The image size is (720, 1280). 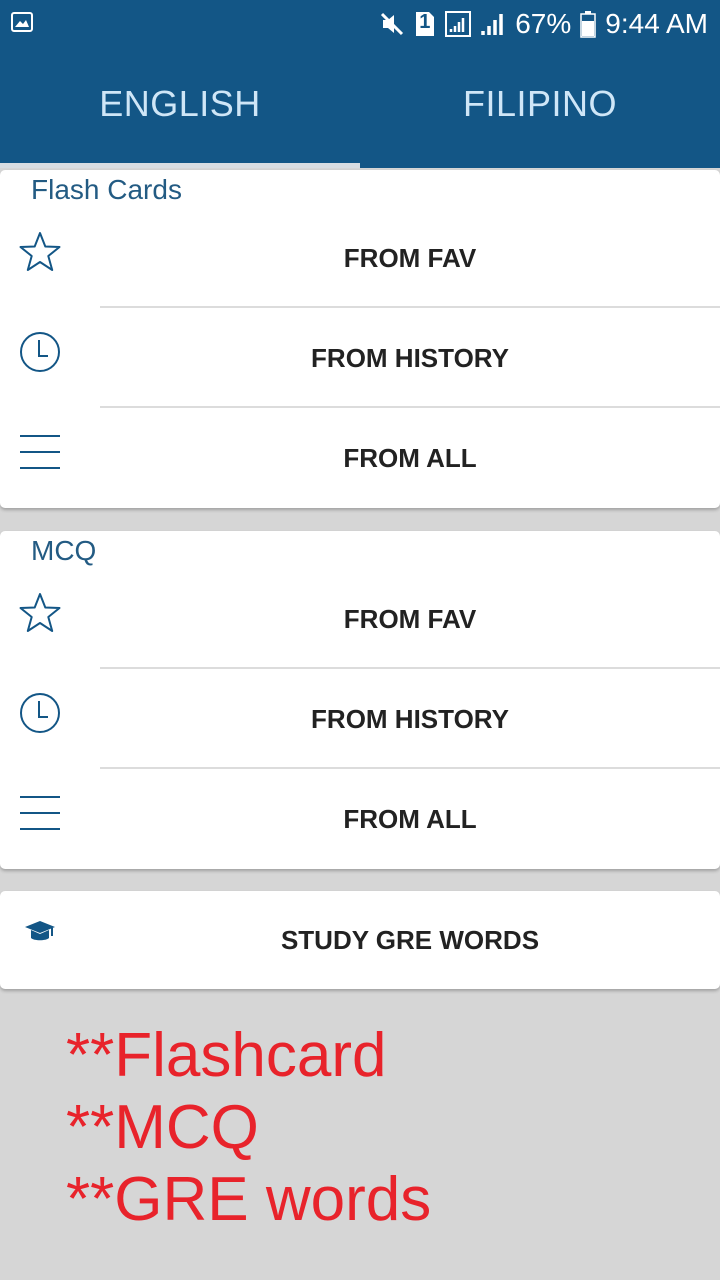 I want to click on flash-cards-from-fav: FROM FAV, so click(x=360, y=258).